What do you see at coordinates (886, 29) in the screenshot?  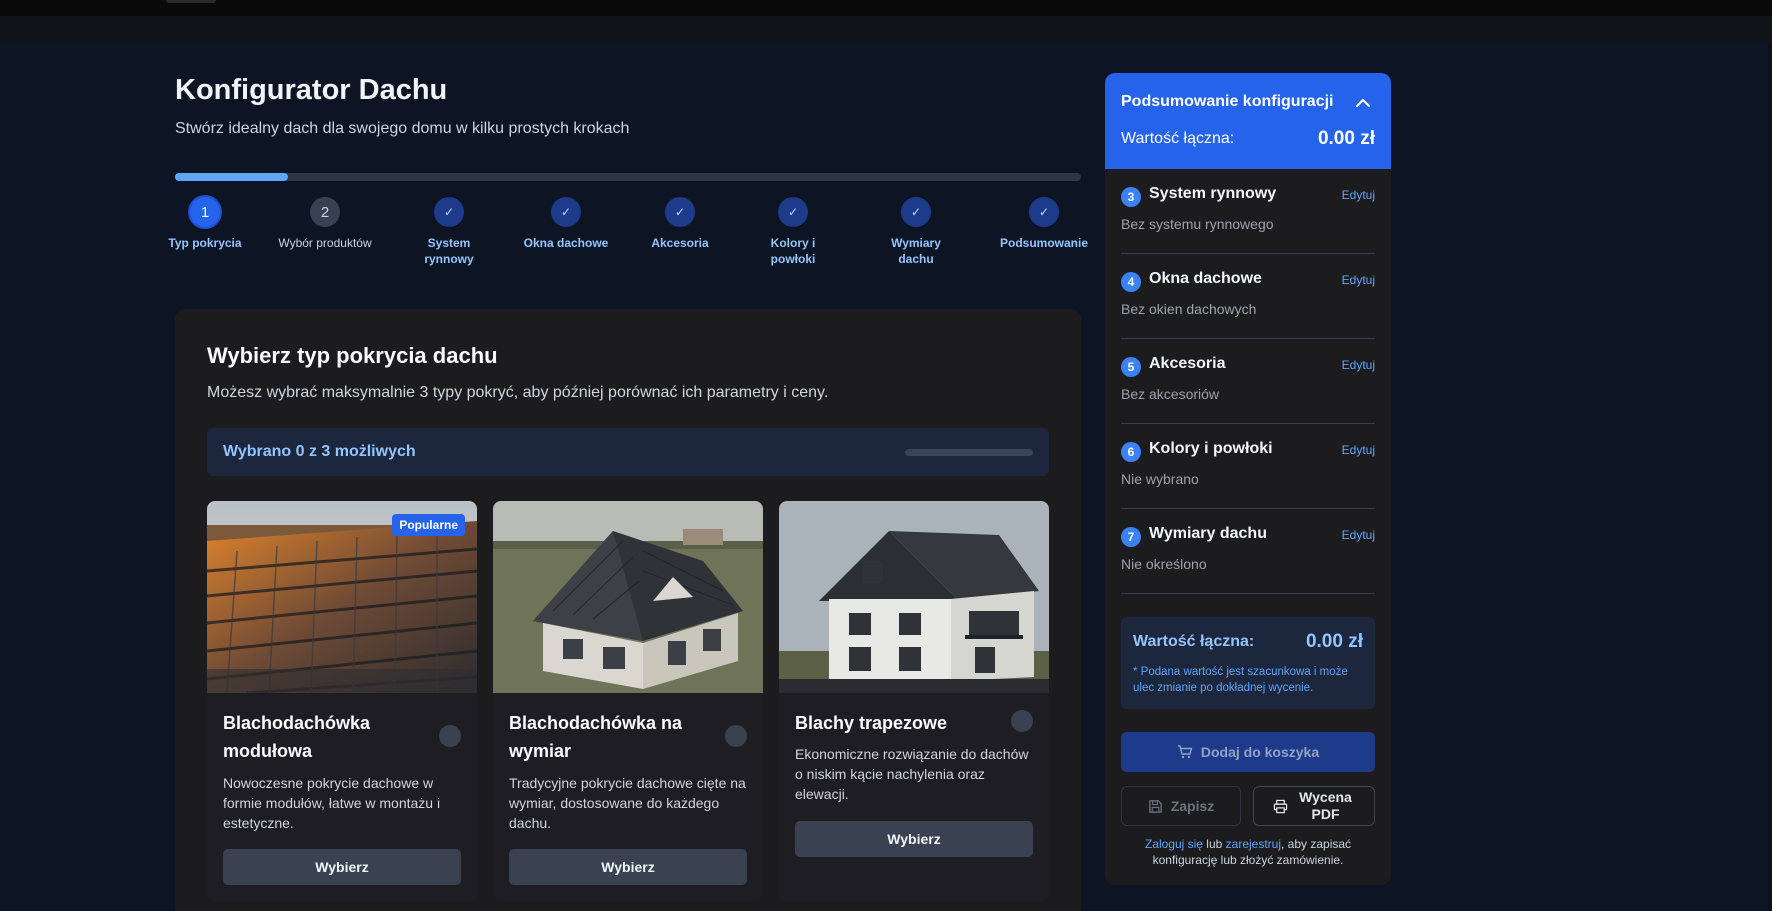 I see `header-band` at bounding box center [886, 29].